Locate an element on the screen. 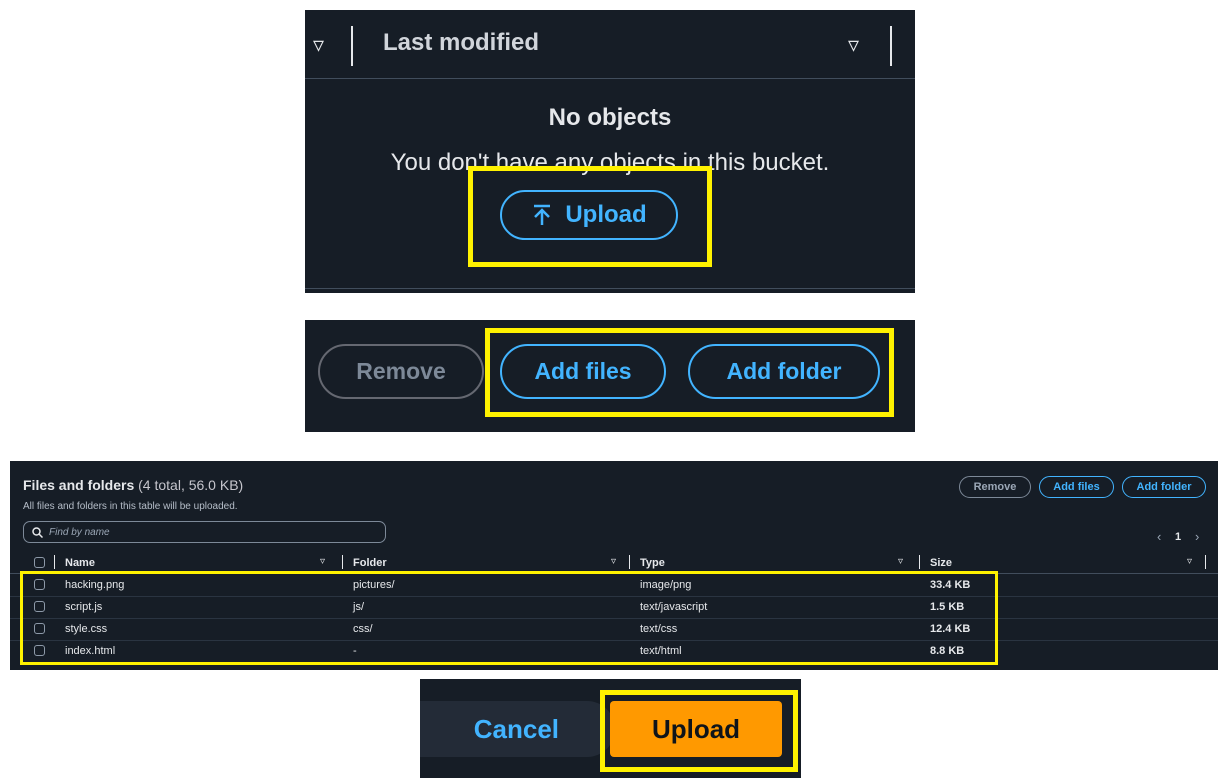 Image resolution: width=1219 pixels, height=778 pixels. panel-title: Files and folders (4 total, 56.0 KB) is located at coordinates (133, 485).